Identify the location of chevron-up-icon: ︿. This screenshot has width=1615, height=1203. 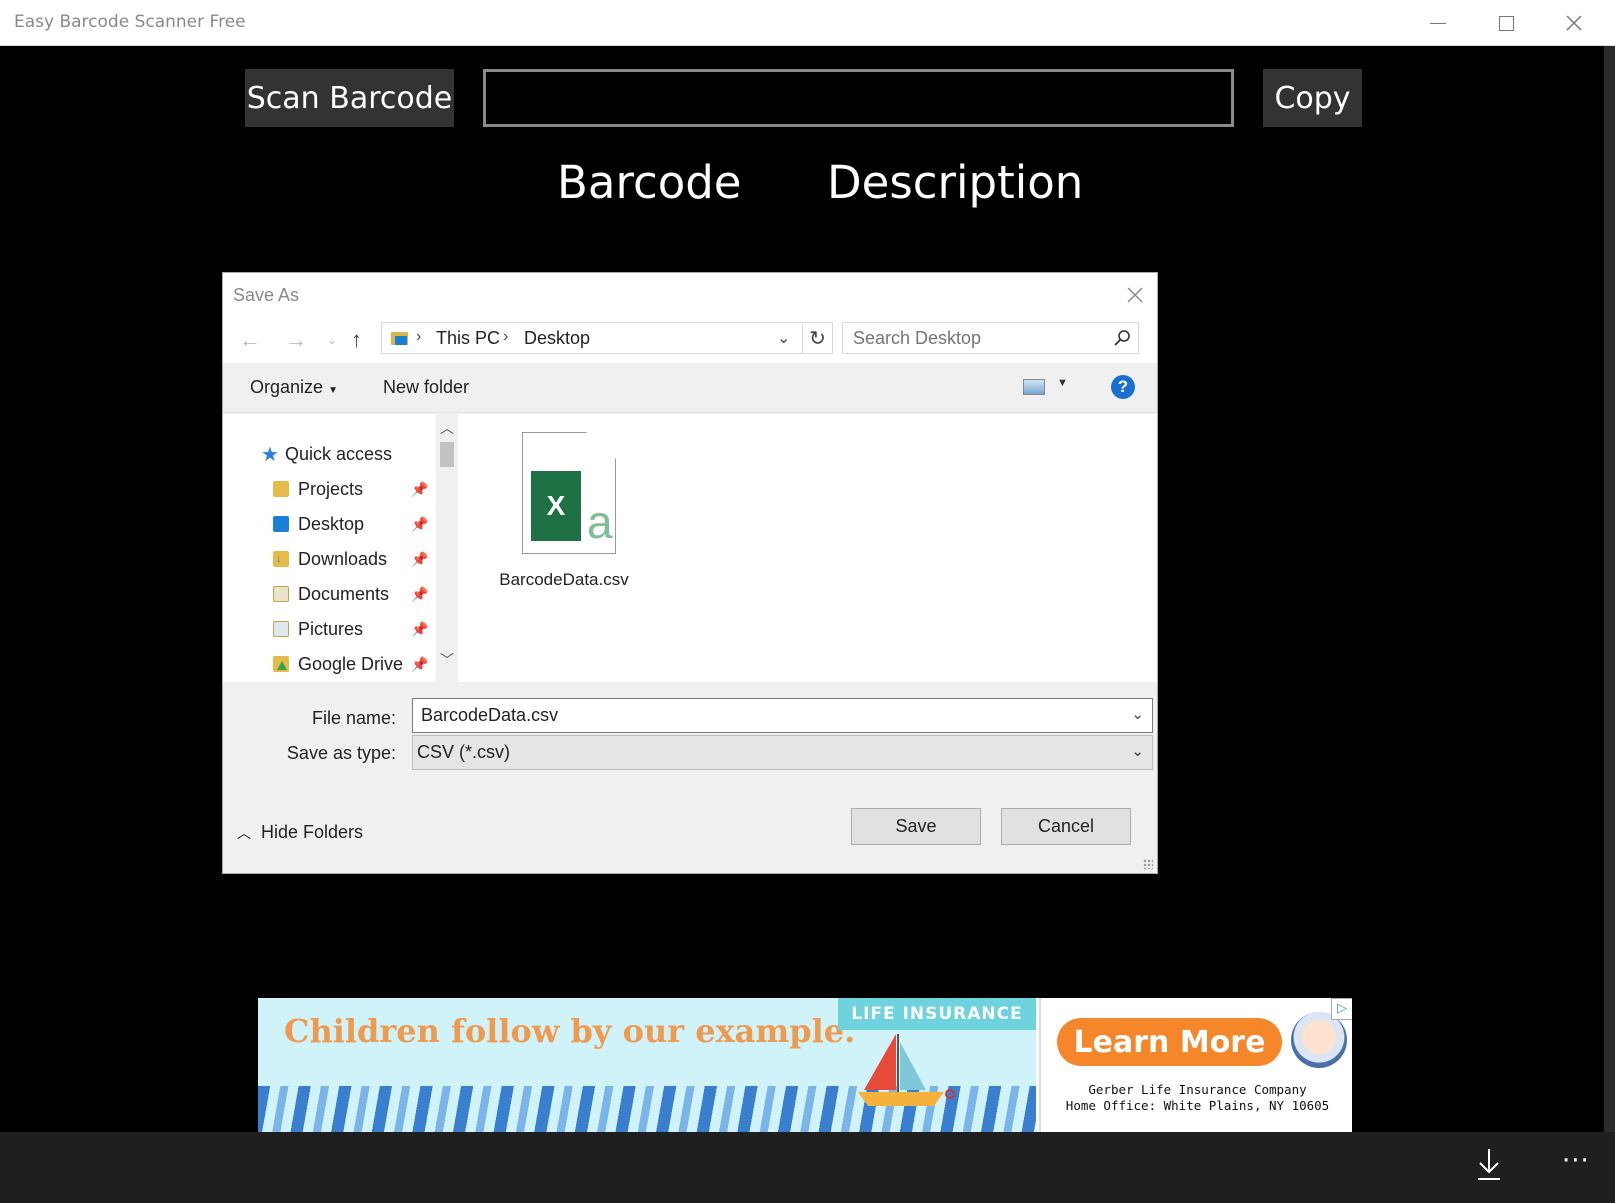
(244, 832).